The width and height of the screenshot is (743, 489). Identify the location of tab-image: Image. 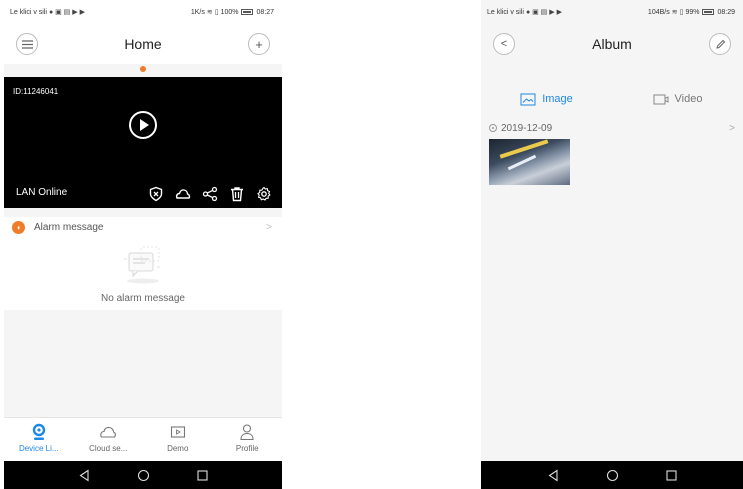
(546, 99).